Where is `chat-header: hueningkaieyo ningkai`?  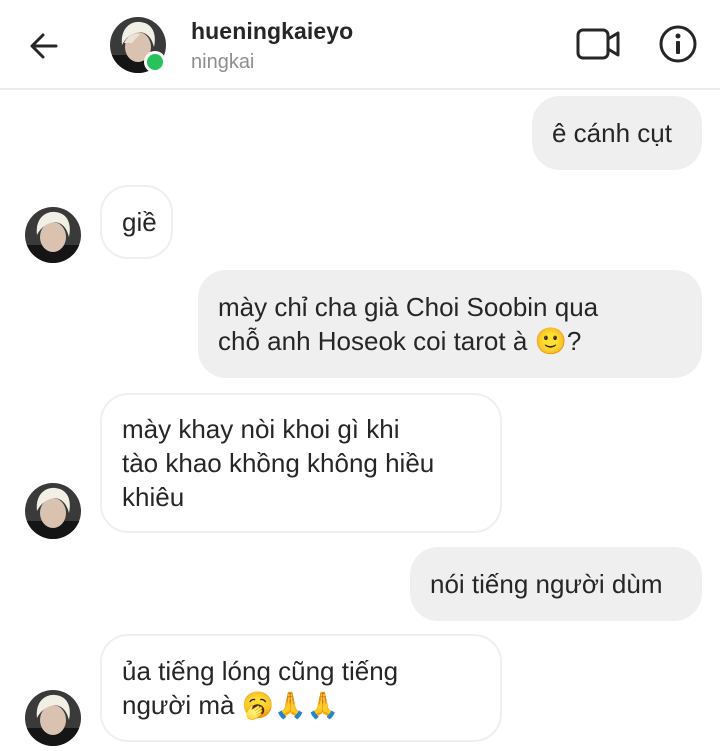 chat-header: hueningkaieyo ningkai is located at coordinates (360, 45).